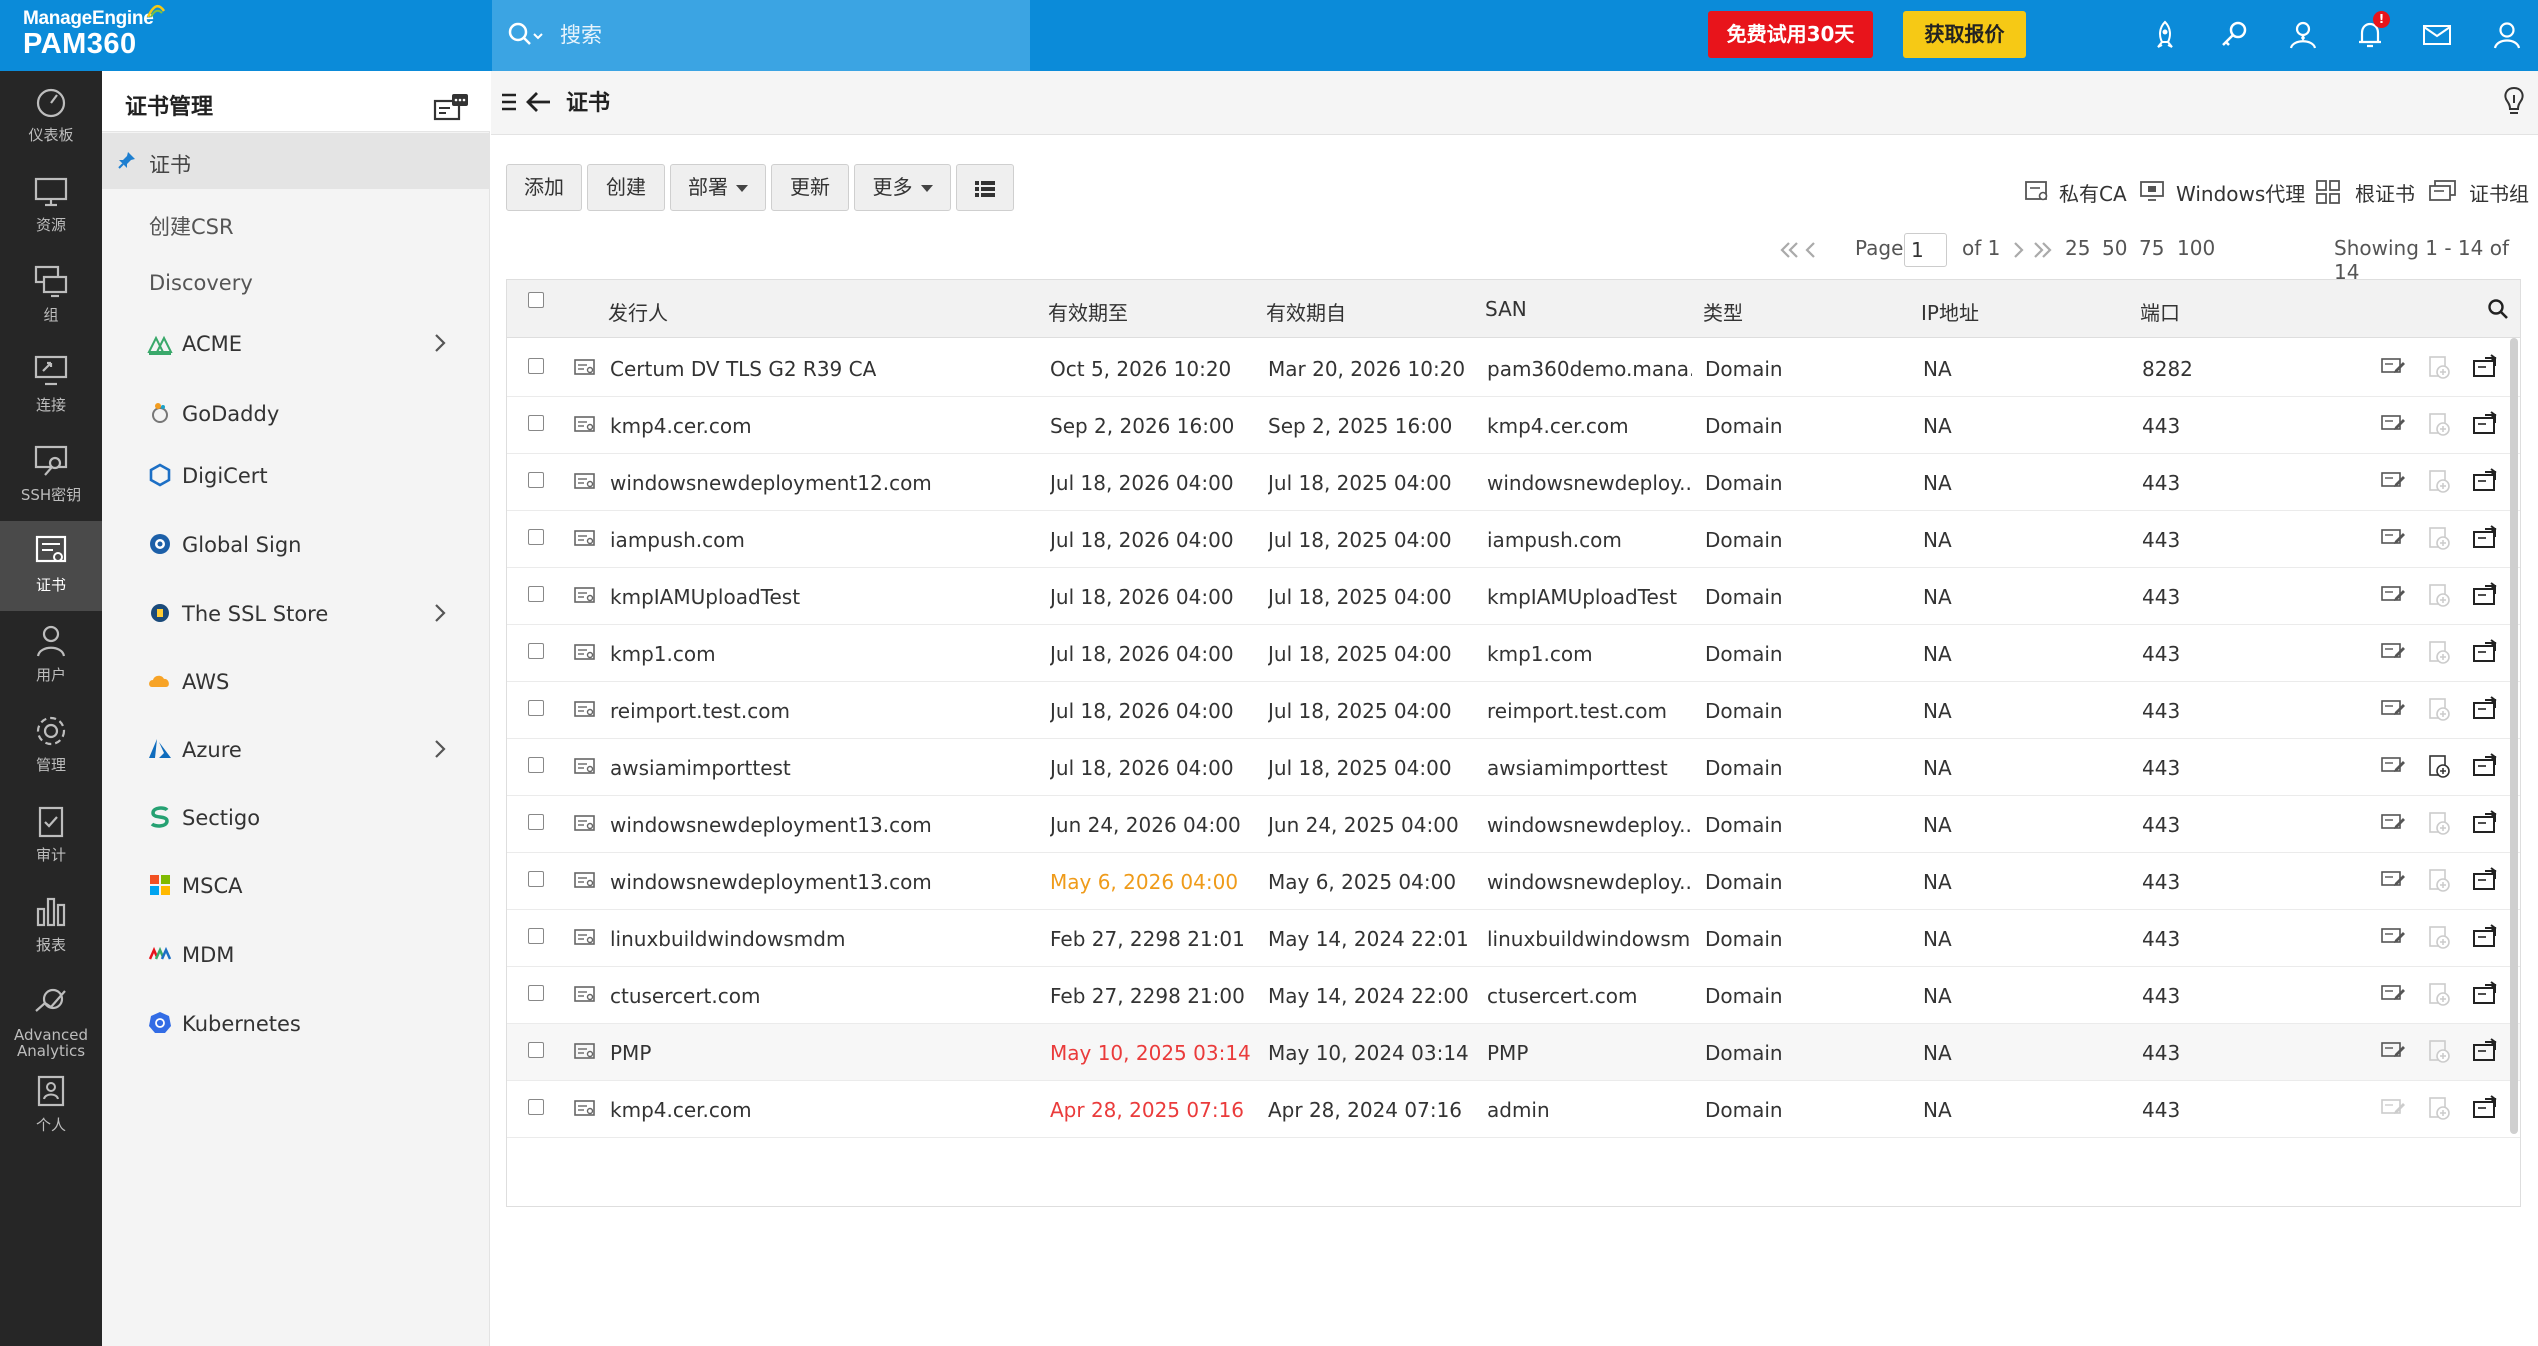 This screenshot has width=2538, height=1346. I want to click on table-scrollbar, so click(2514, 736).